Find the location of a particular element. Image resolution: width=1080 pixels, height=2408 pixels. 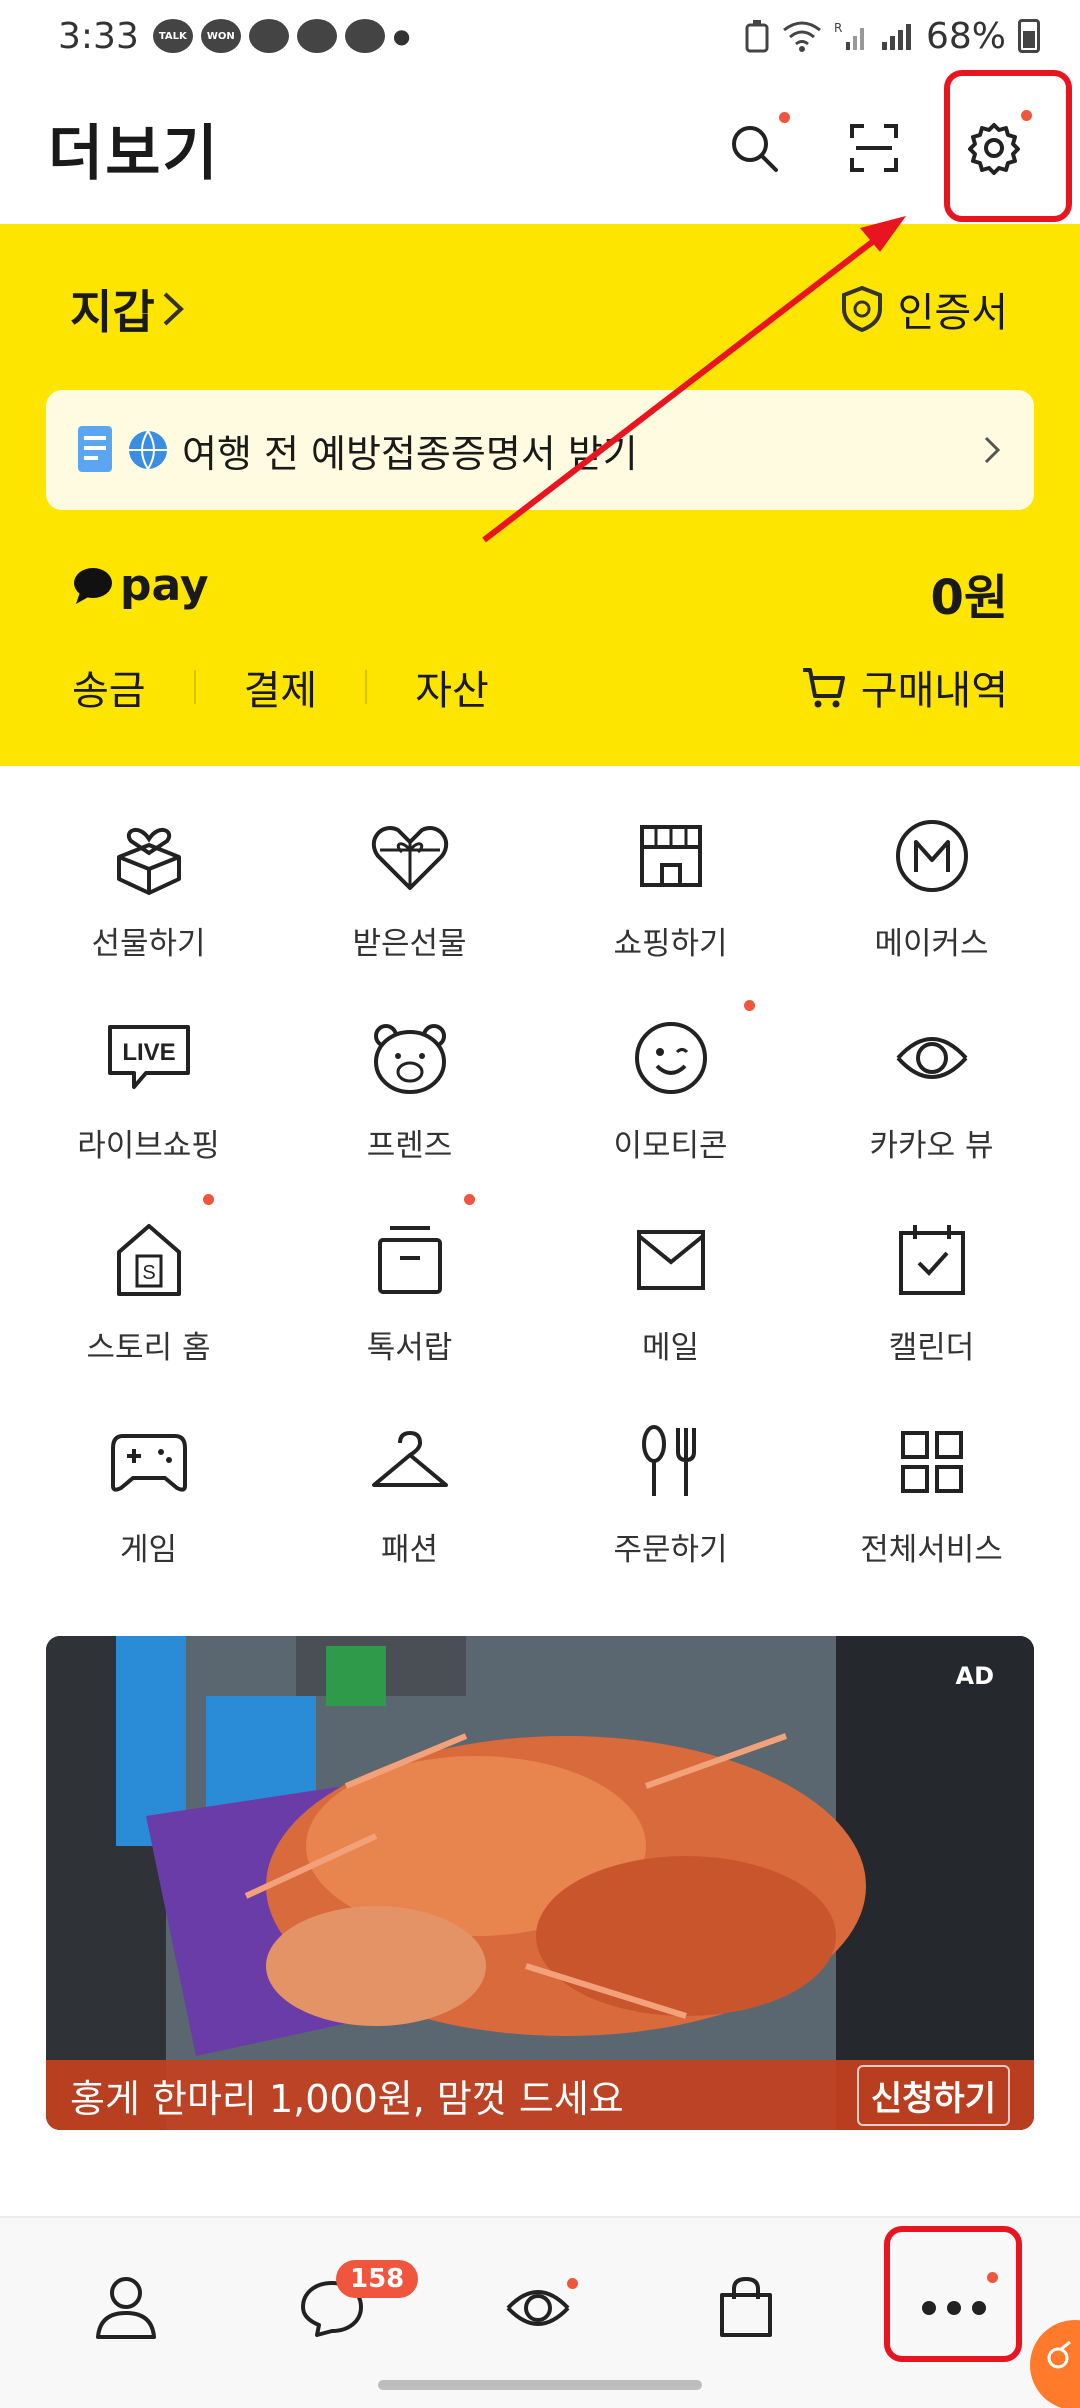

tab-chats: 158 is located at coordinates (352, 2307).